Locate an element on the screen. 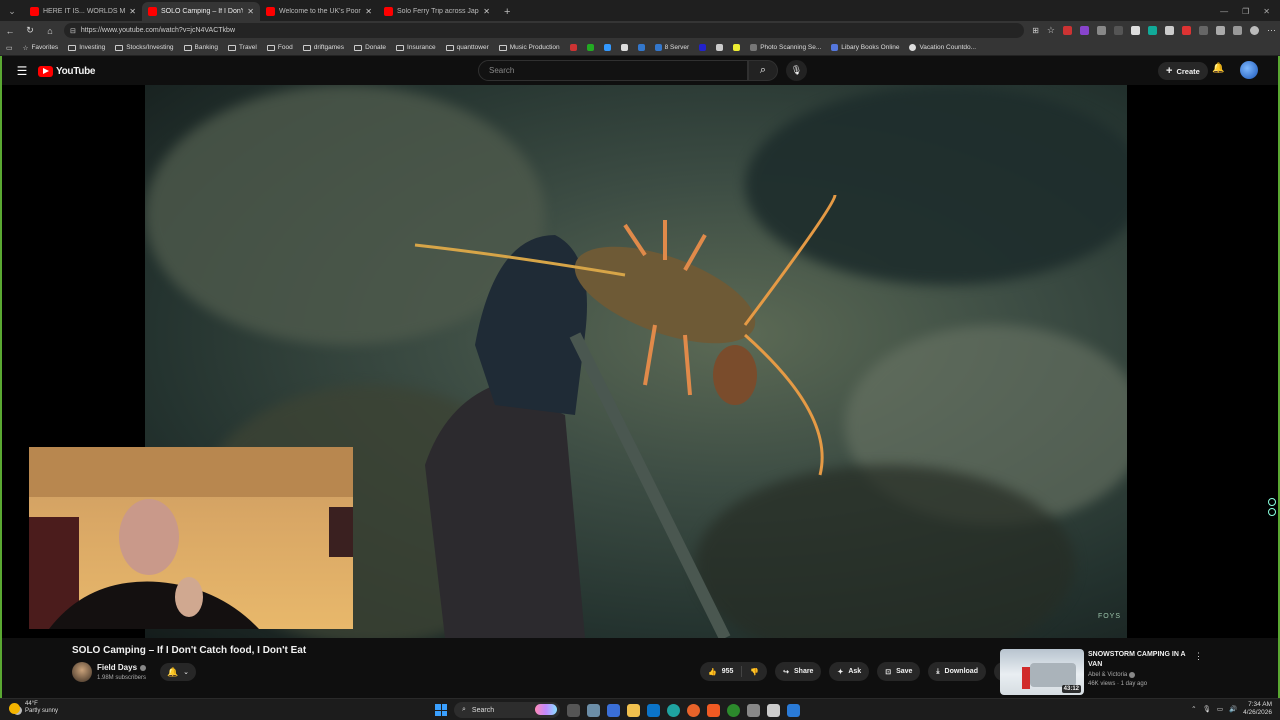 This screenshot has height=720, width=1280. clock: 7:34 AM 4/26/2026 is located at coordinates (1257, 709).